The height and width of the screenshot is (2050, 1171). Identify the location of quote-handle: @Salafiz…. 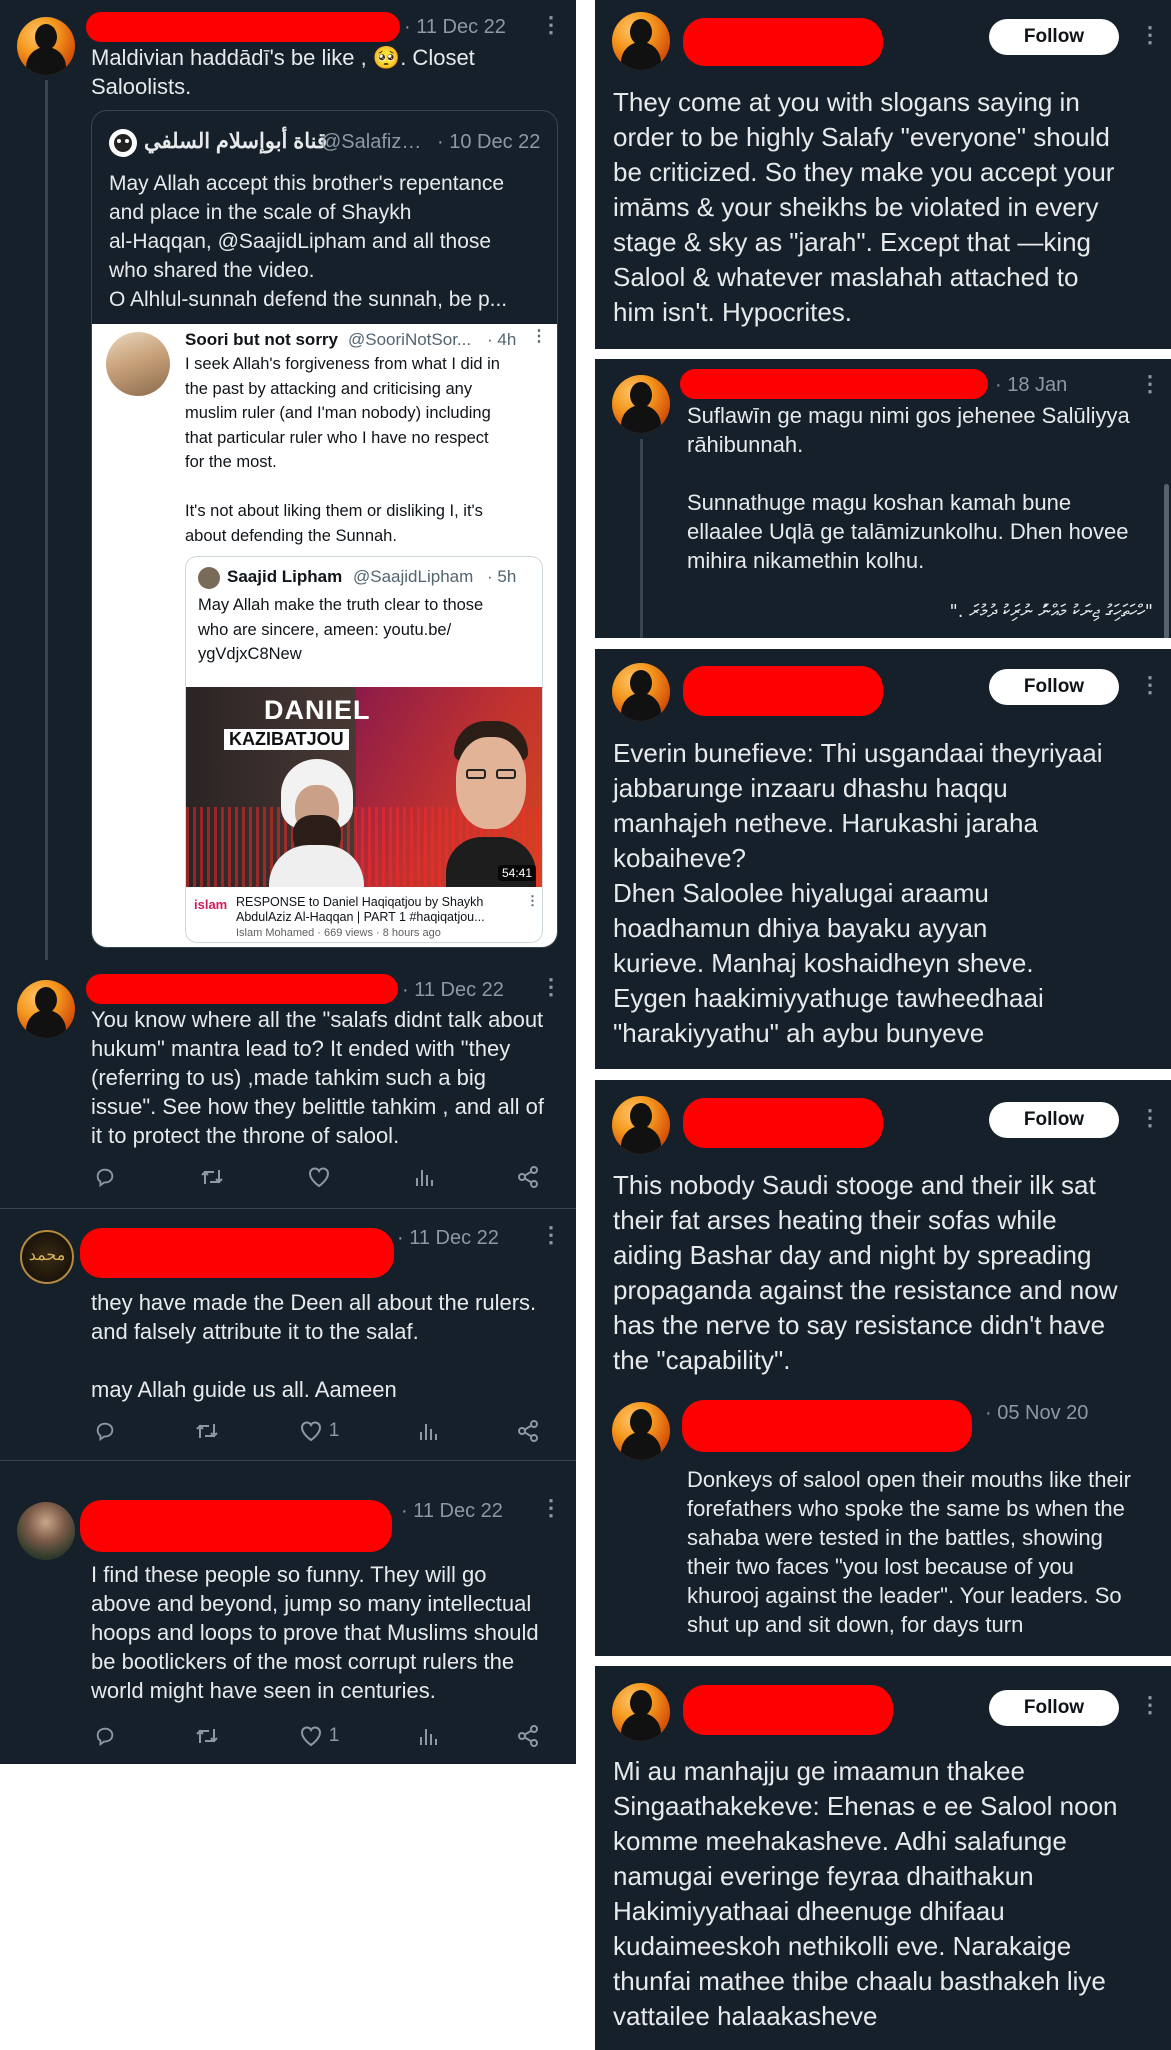
(371, 142).